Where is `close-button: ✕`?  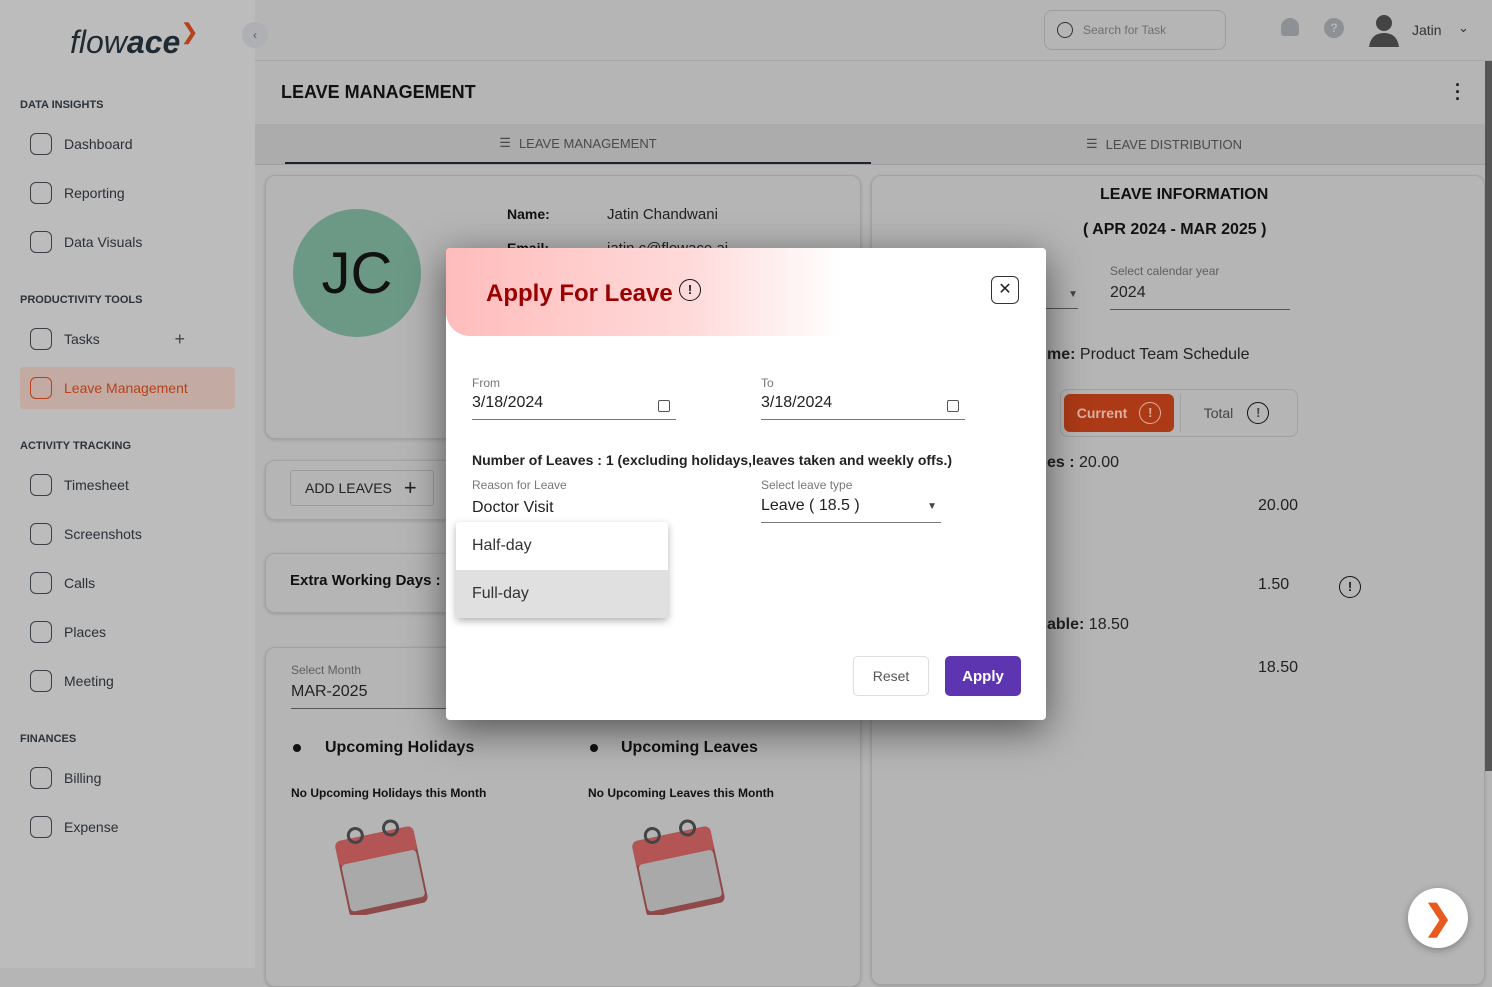
close-button: ✕ is located at coordinates (1005, 290).